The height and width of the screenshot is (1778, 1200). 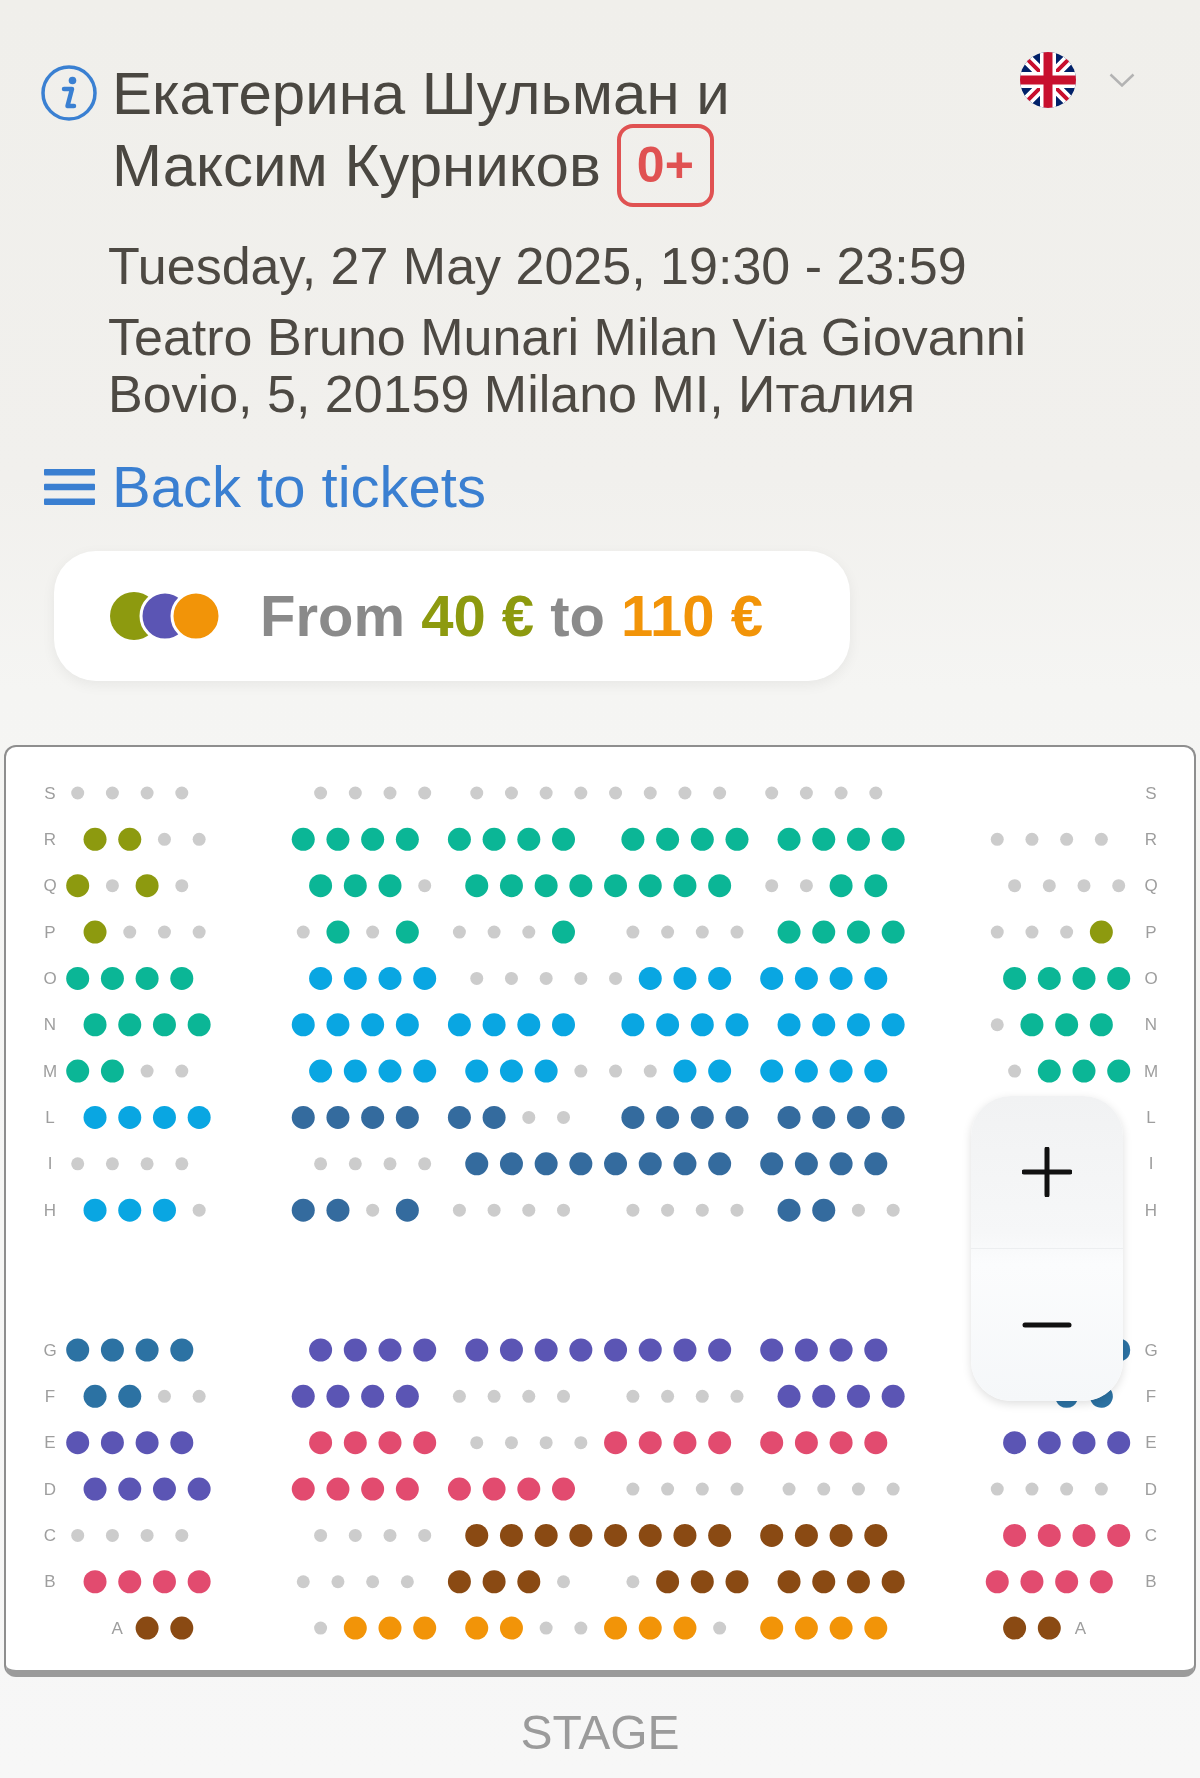 What do you see at coordinates (265, 487) in the screenshot?
I see `back-to-tickets-link: Back to tickets` at bounding box center [265, 487].